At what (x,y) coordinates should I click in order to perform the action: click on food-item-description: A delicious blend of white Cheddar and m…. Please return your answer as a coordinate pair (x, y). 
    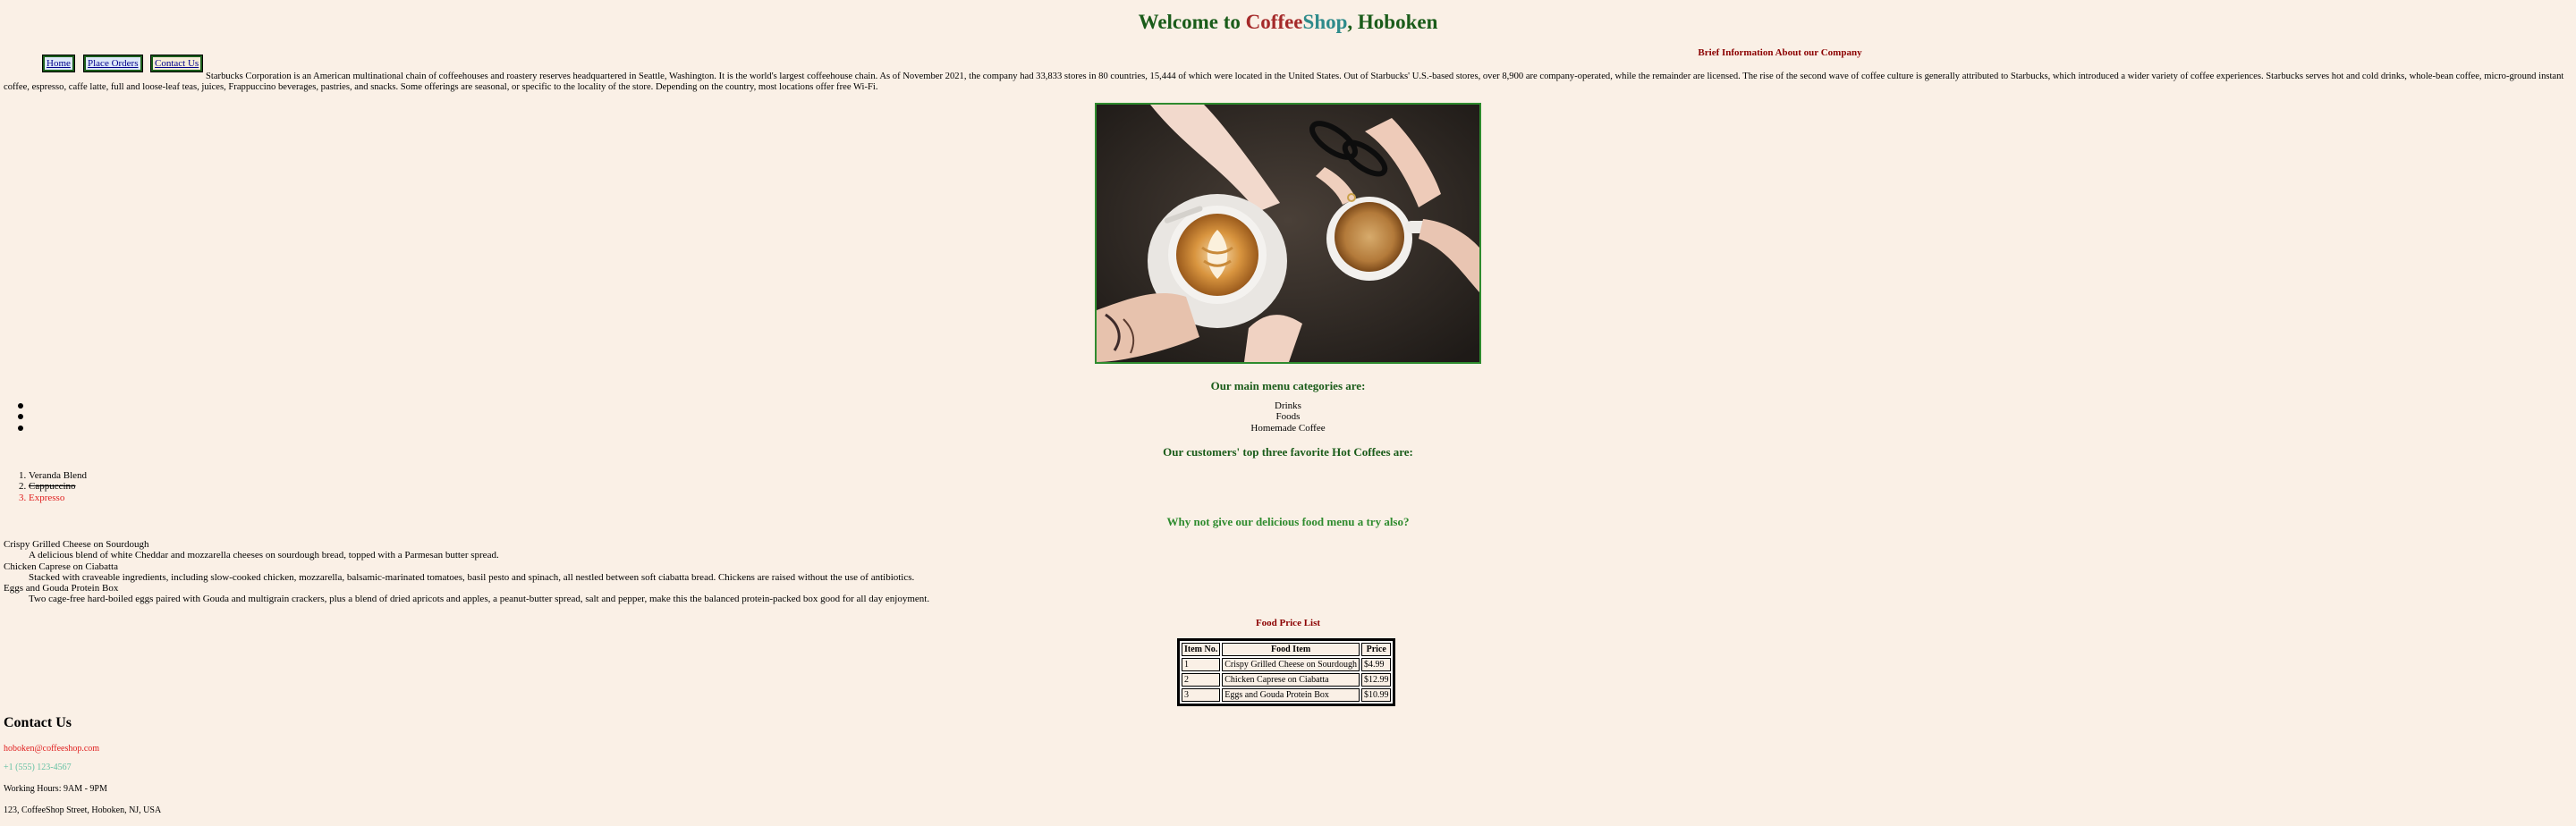
    Looking at the image, I should click on (264, 555).